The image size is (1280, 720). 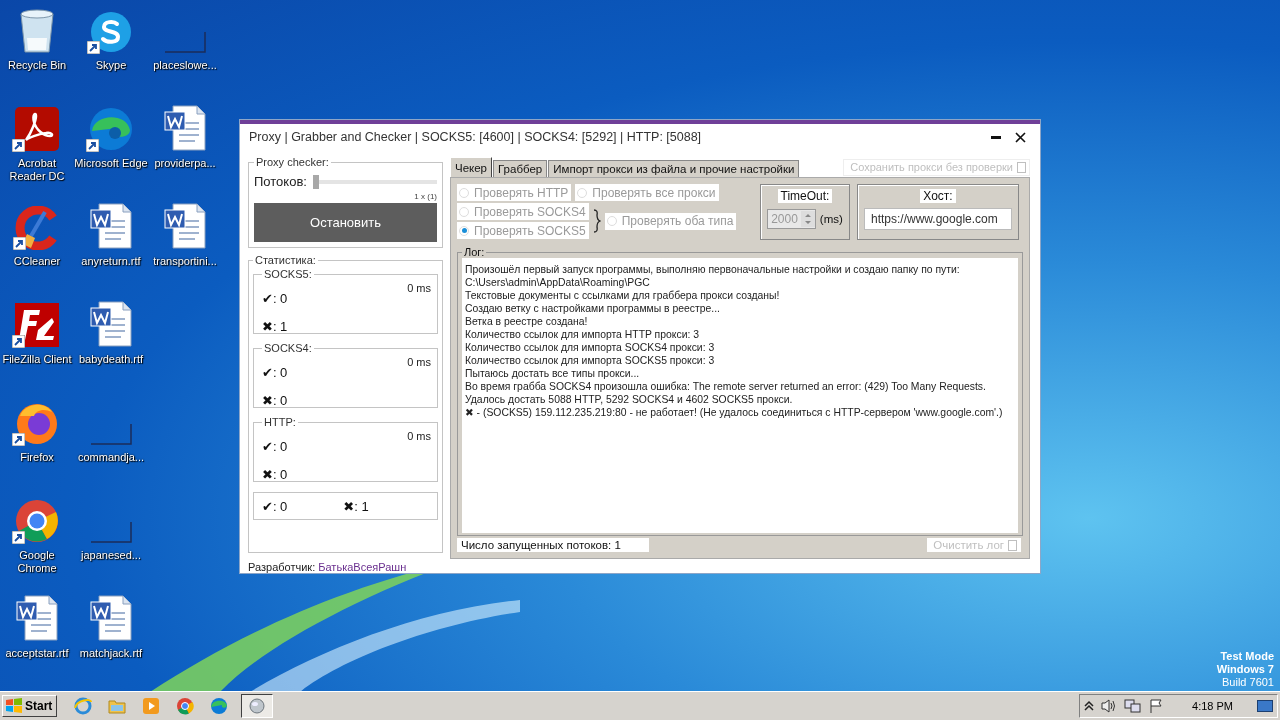 I want to click on flag-icon, so click(x=1156, y=706).